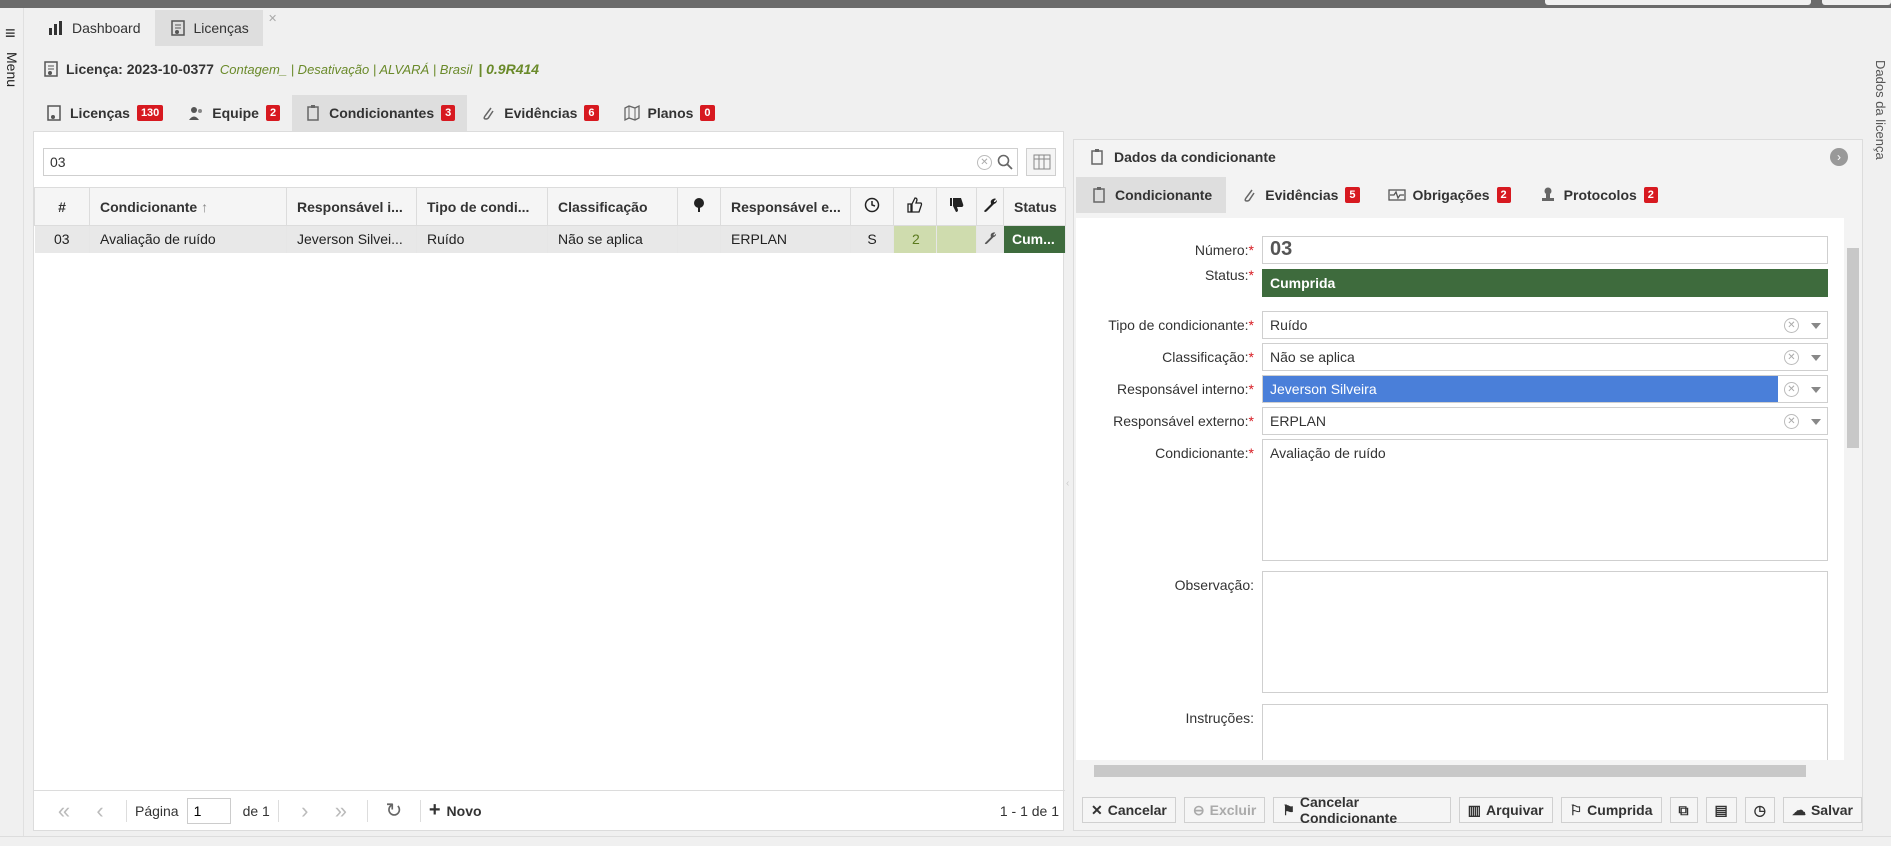 The width and height of the screenshot is (1891, 846). What do you see at coordinates (915, 239) in the screenshot?
I see `cell-evidencias: 2` at bounding box center [915, 239].